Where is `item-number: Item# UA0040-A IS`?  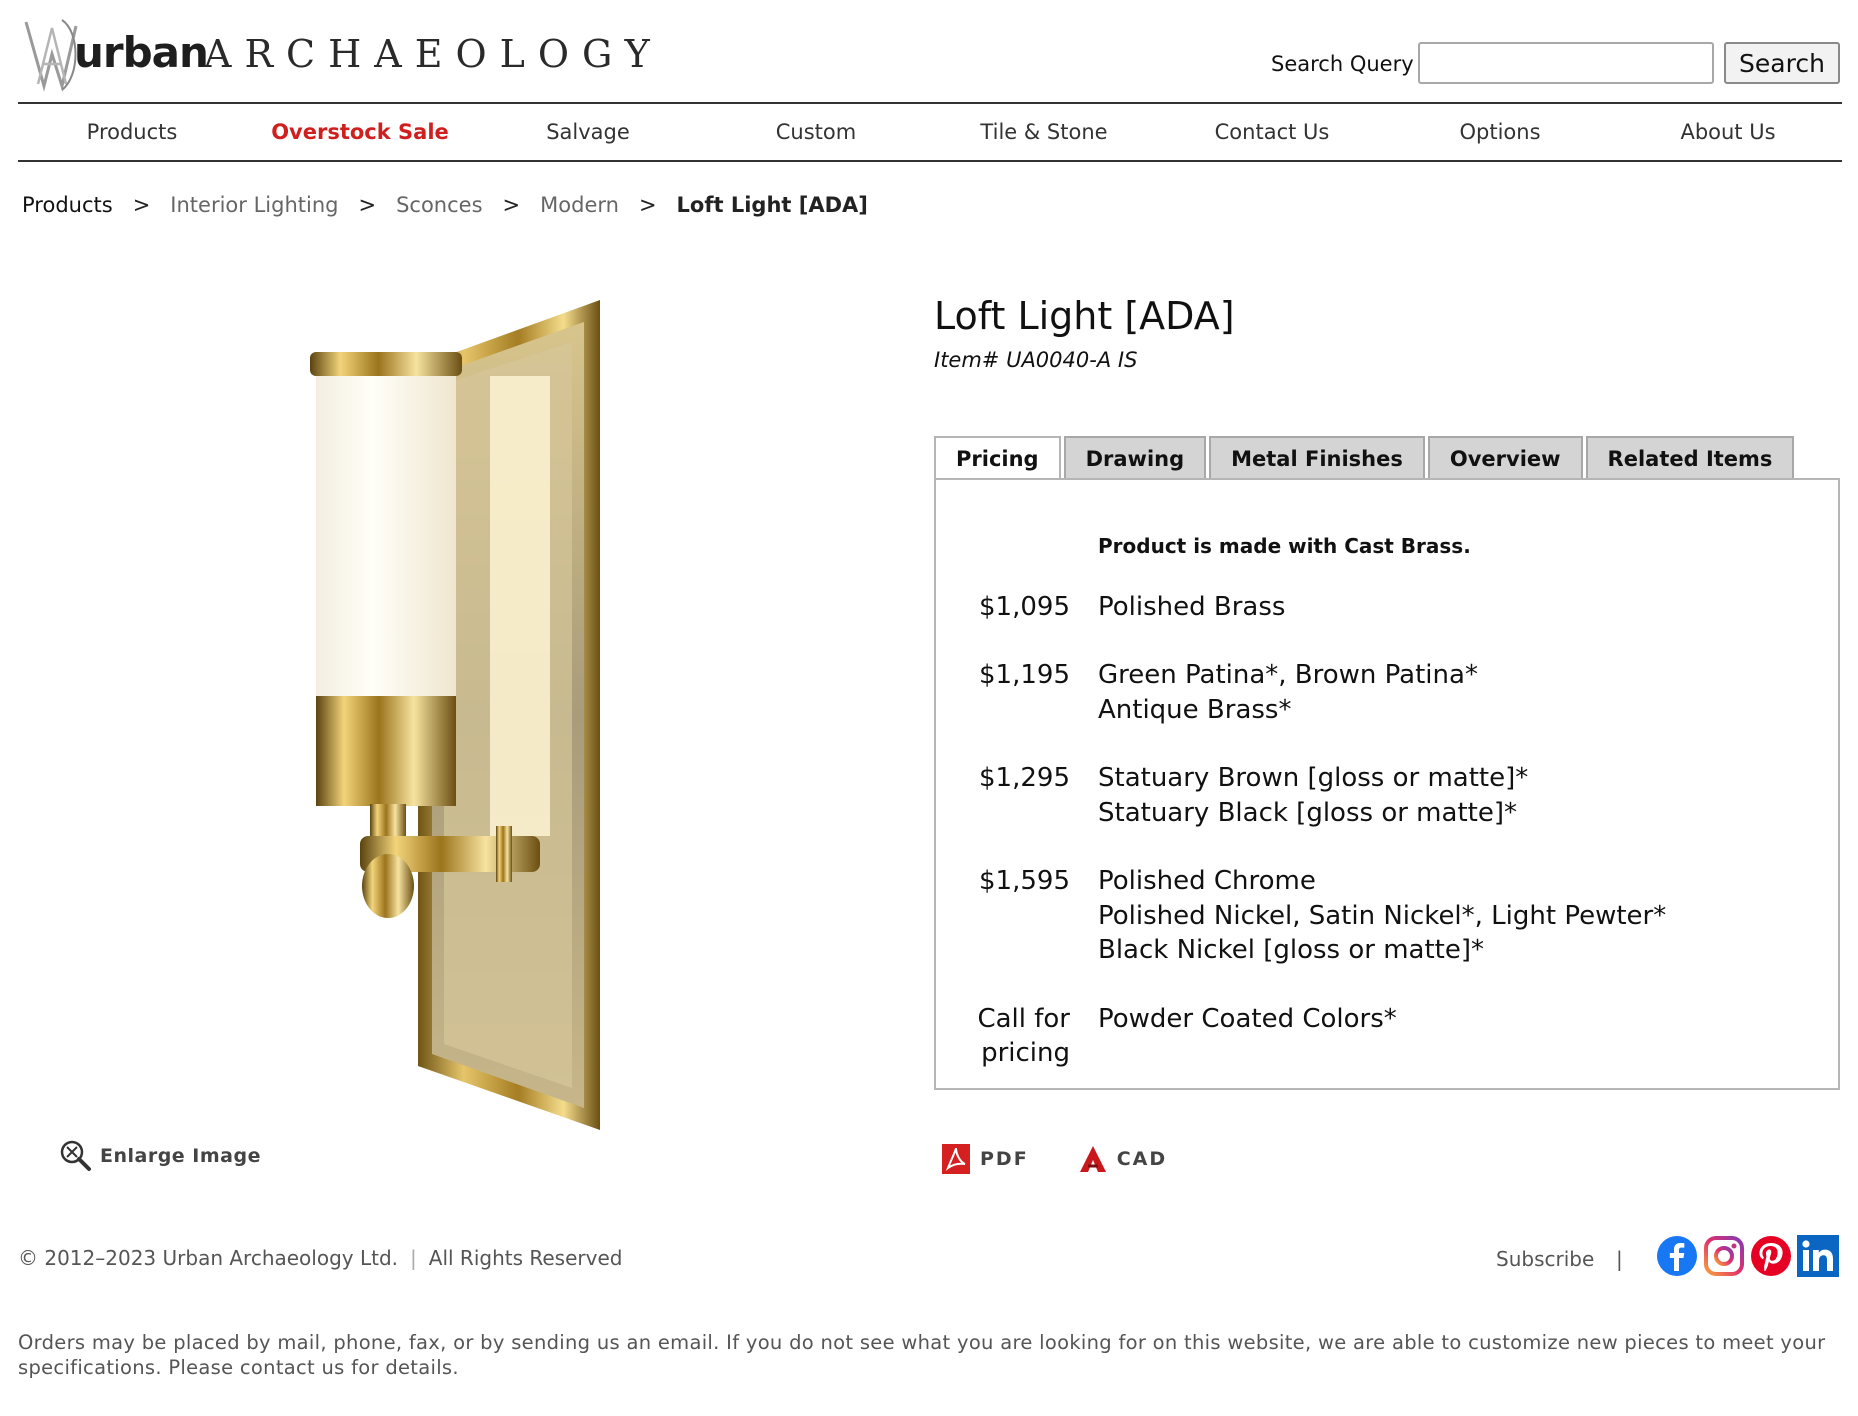
item-number: Item# UA0040-A IS is located at coordinates (1036, 360).